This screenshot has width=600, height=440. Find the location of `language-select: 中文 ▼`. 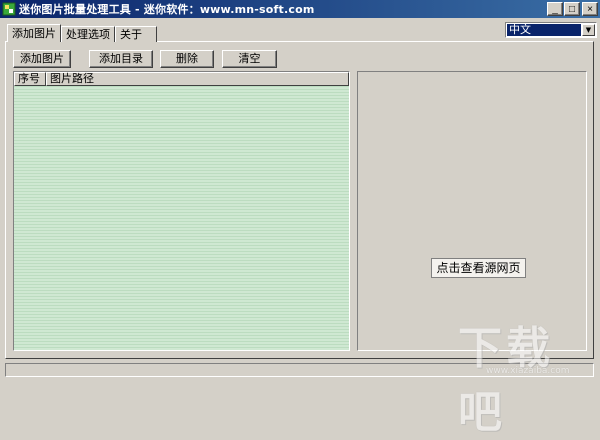

language-select: 中文 ▼ is located at coordinates (551, 30).